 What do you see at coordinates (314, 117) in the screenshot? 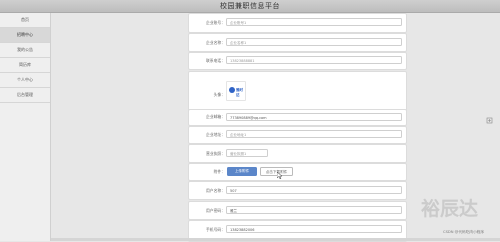
I see `company-email-input: 773890889@qq.com` at bounding box center [314, 117].